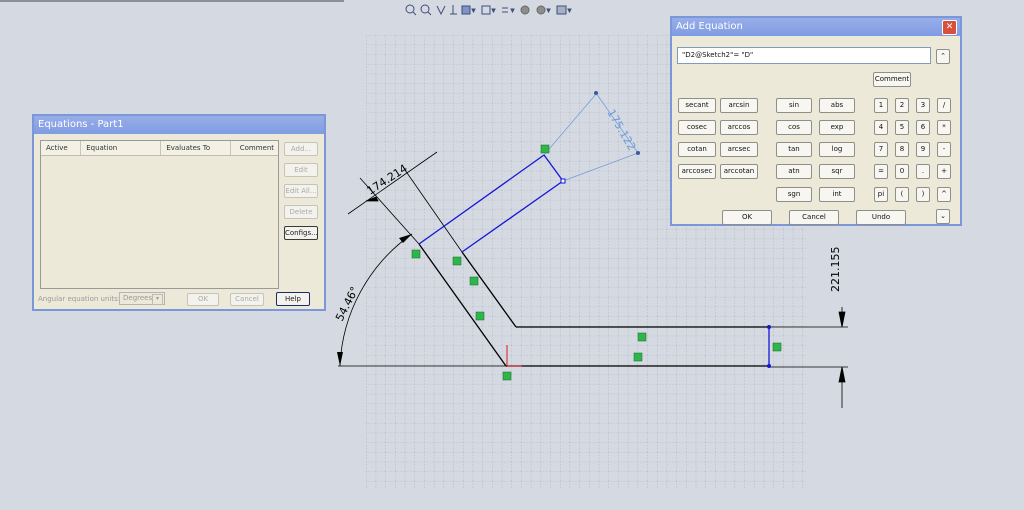 This screenshot has height=510, width=1024. I want to click on key-decimal-button: ., so click(923, 171).